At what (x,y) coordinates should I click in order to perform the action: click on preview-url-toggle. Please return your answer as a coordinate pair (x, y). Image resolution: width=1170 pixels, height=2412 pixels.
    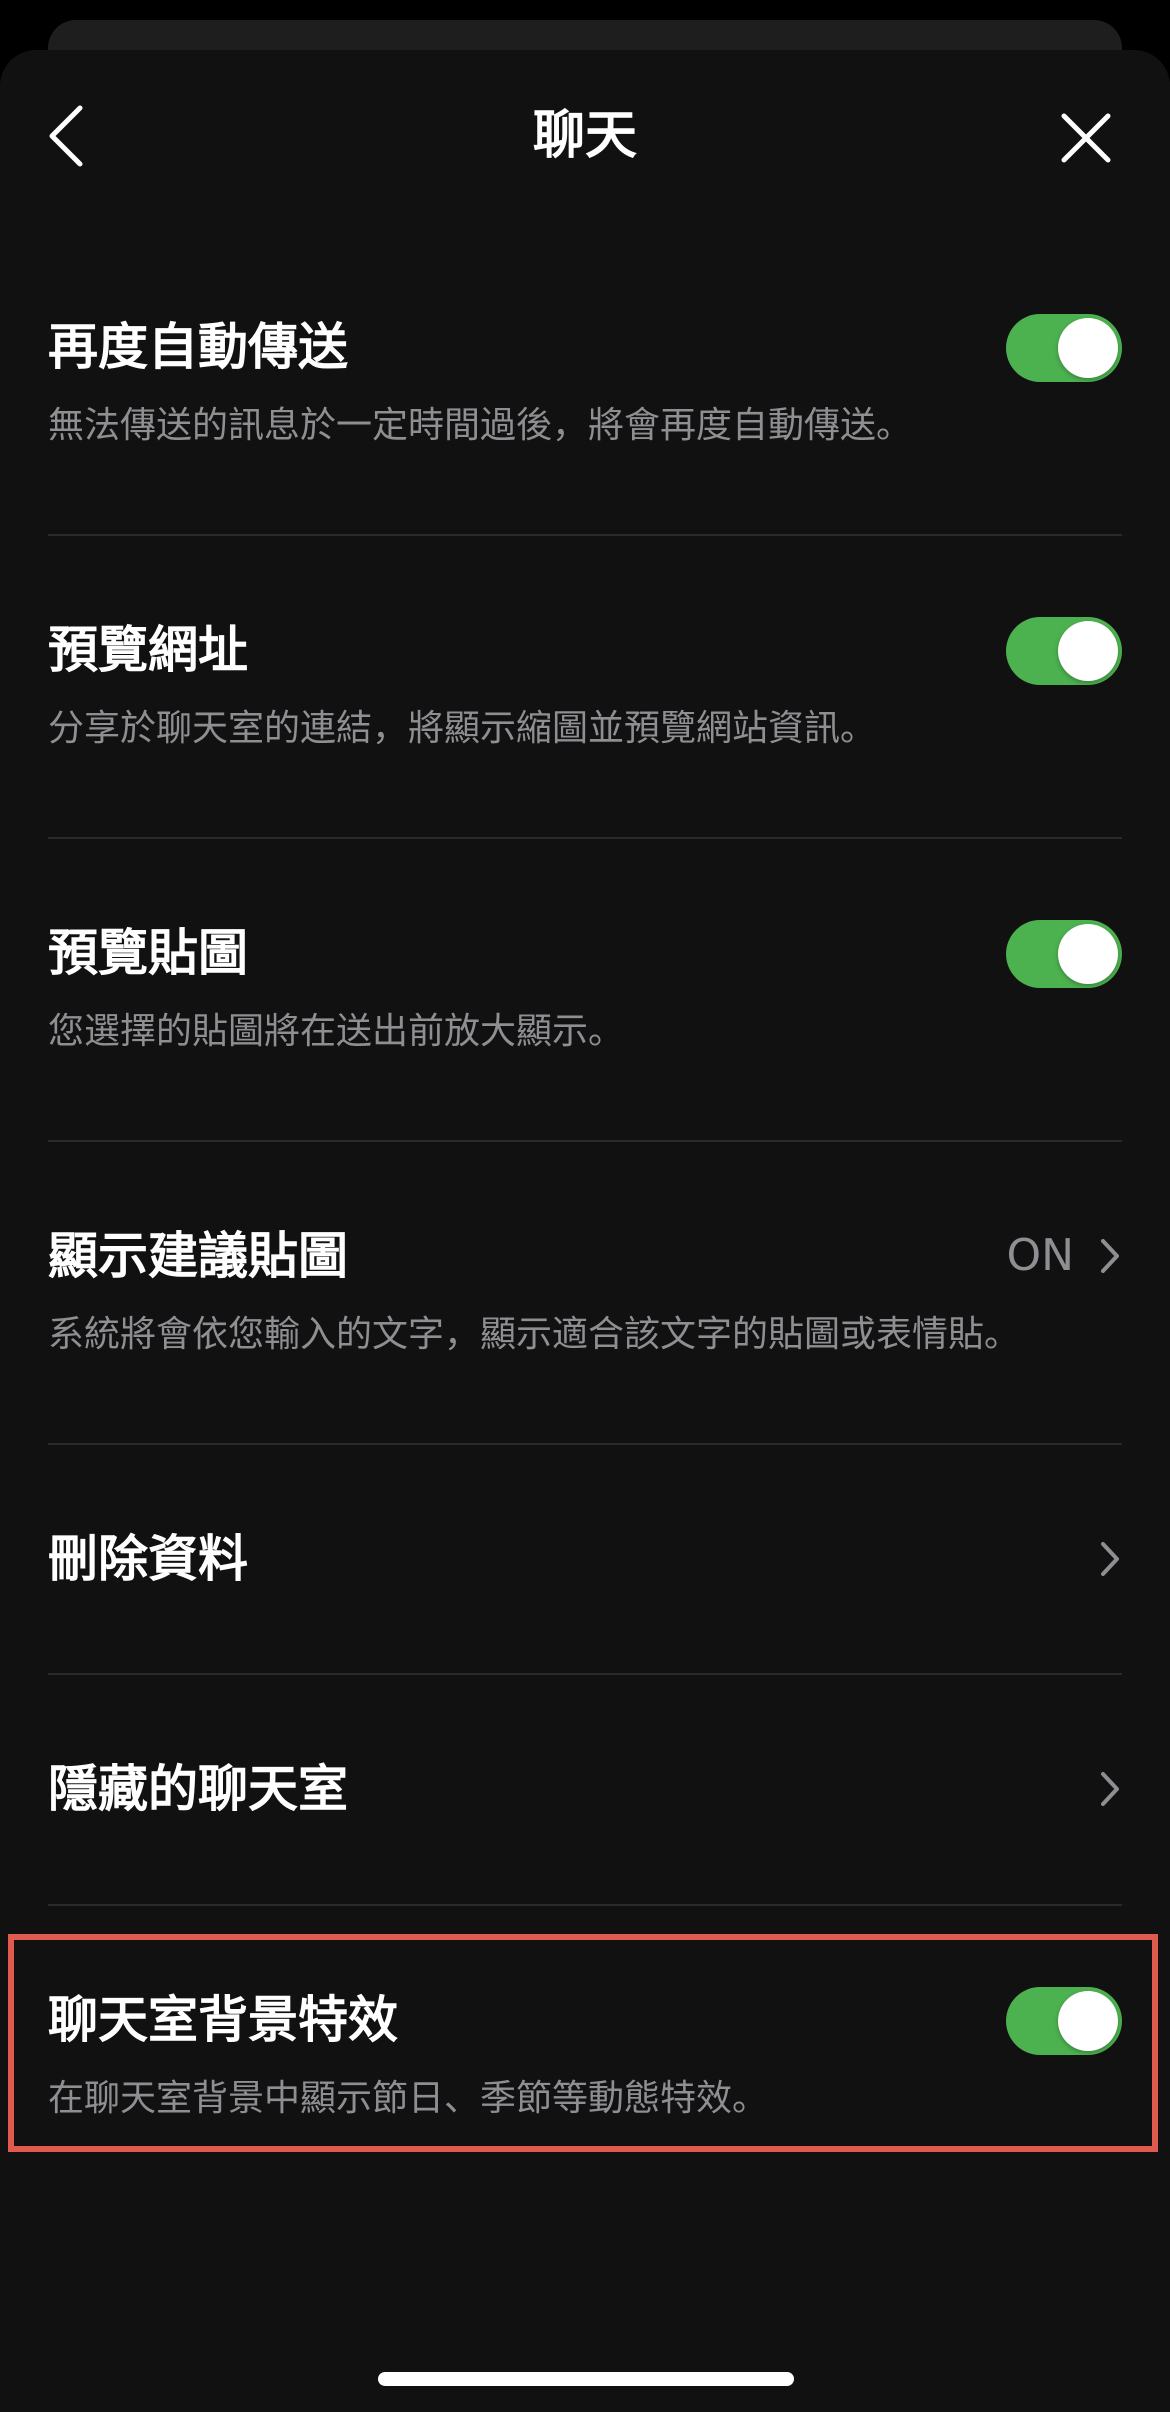
    Looking at the image, I should click on (1064, 651).